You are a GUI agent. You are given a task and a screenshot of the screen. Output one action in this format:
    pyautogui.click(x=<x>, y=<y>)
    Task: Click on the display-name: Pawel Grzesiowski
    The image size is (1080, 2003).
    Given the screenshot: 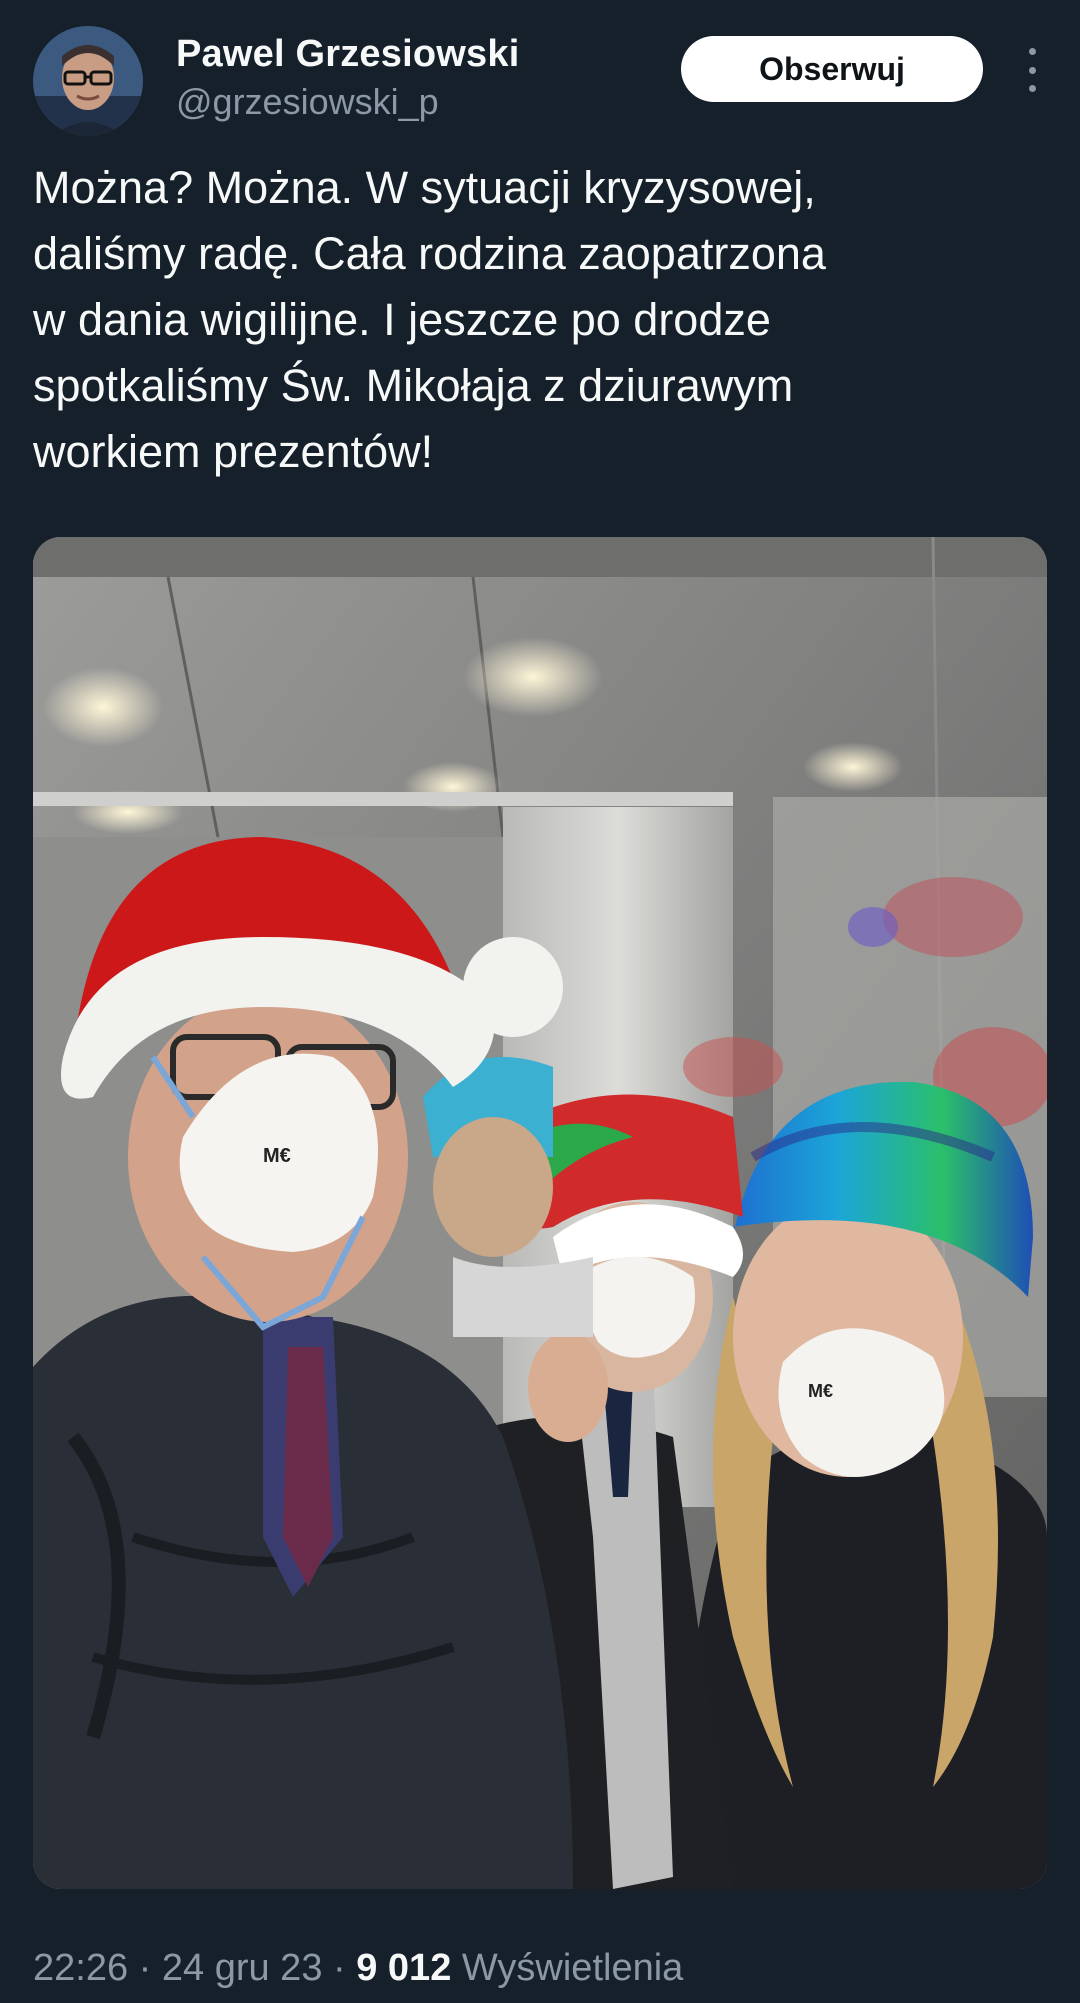 What is the action you would take?
    pyautogui.click(x=347, y=54)
    